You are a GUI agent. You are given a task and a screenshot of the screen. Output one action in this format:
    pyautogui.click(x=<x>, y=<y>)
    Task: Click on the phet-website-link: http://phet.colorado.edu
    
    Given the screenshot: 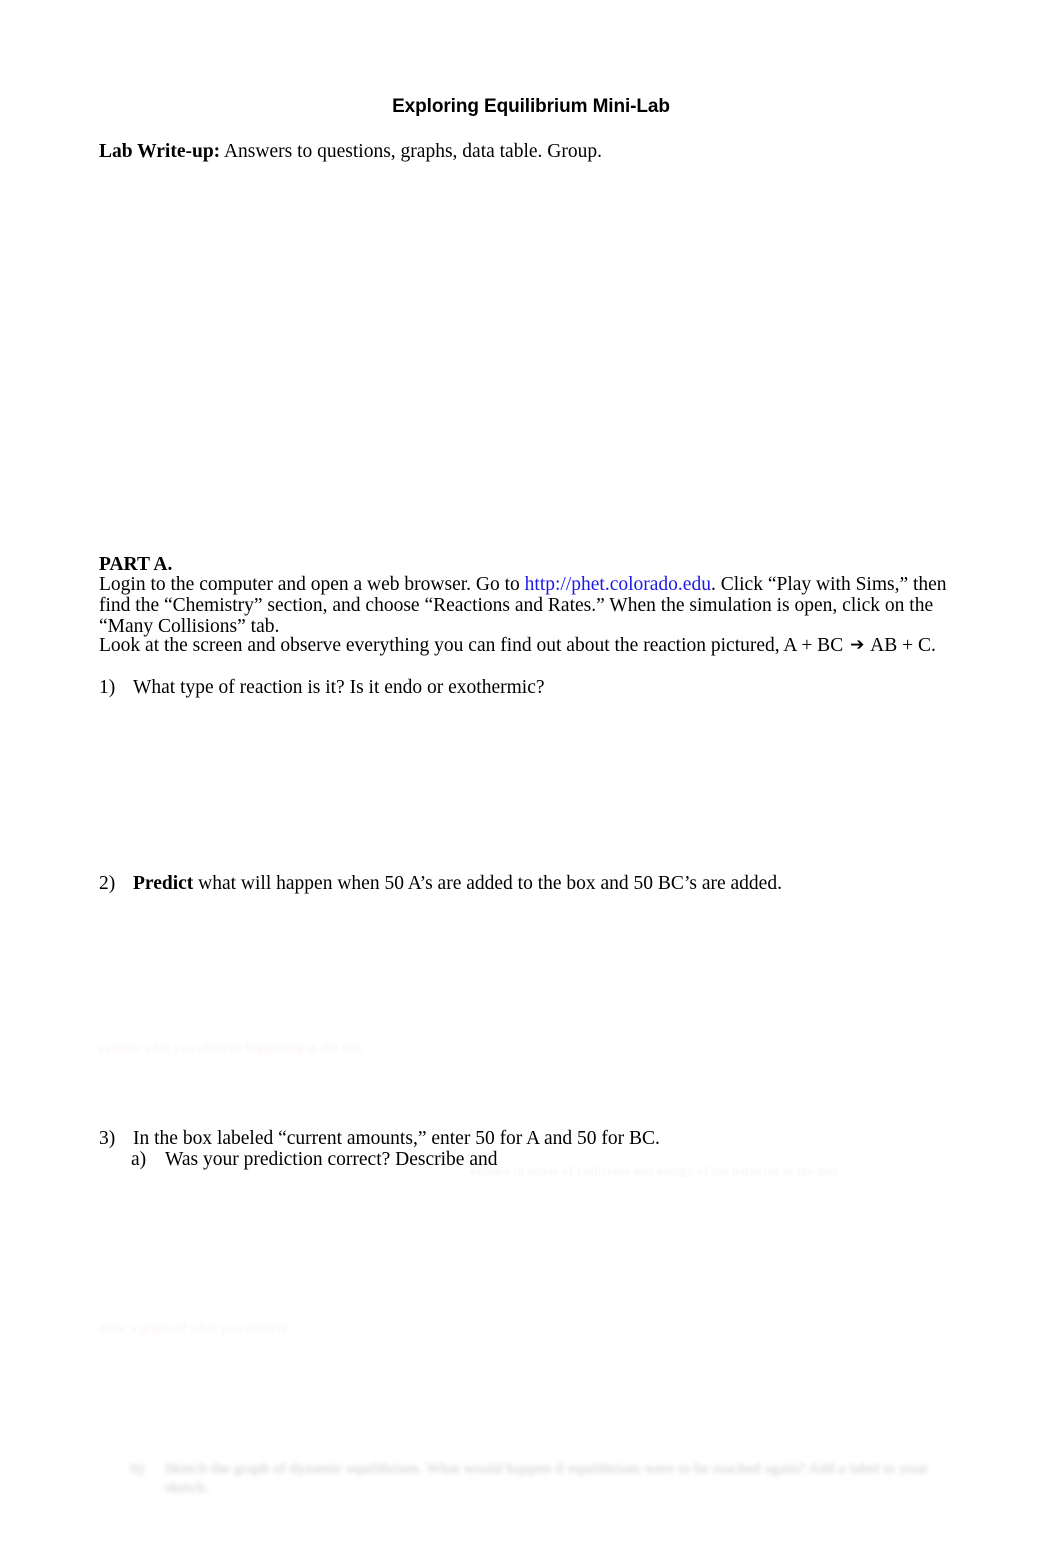 What is the action you would take?
    pyautogui.click(x=618, y=584)
    